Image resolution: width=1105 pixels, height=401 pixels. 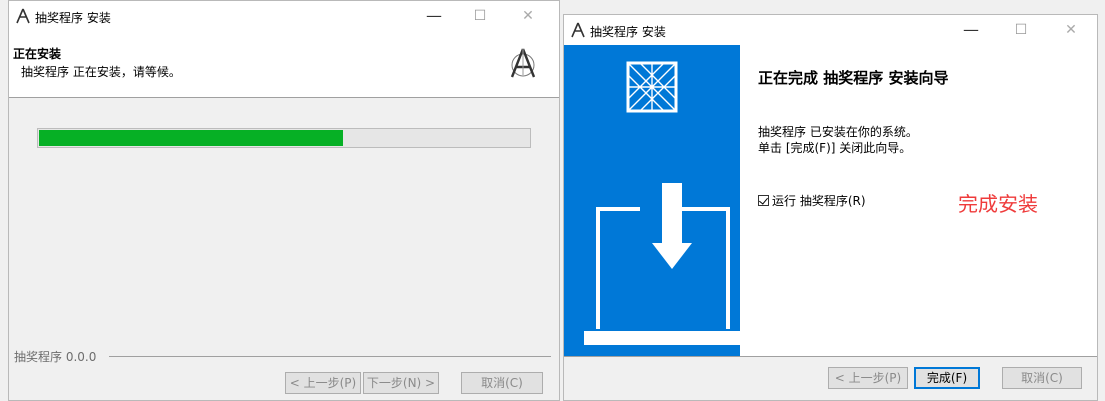 I want to click on next-button: 下一步(N) >, so click(x=401, y=383).